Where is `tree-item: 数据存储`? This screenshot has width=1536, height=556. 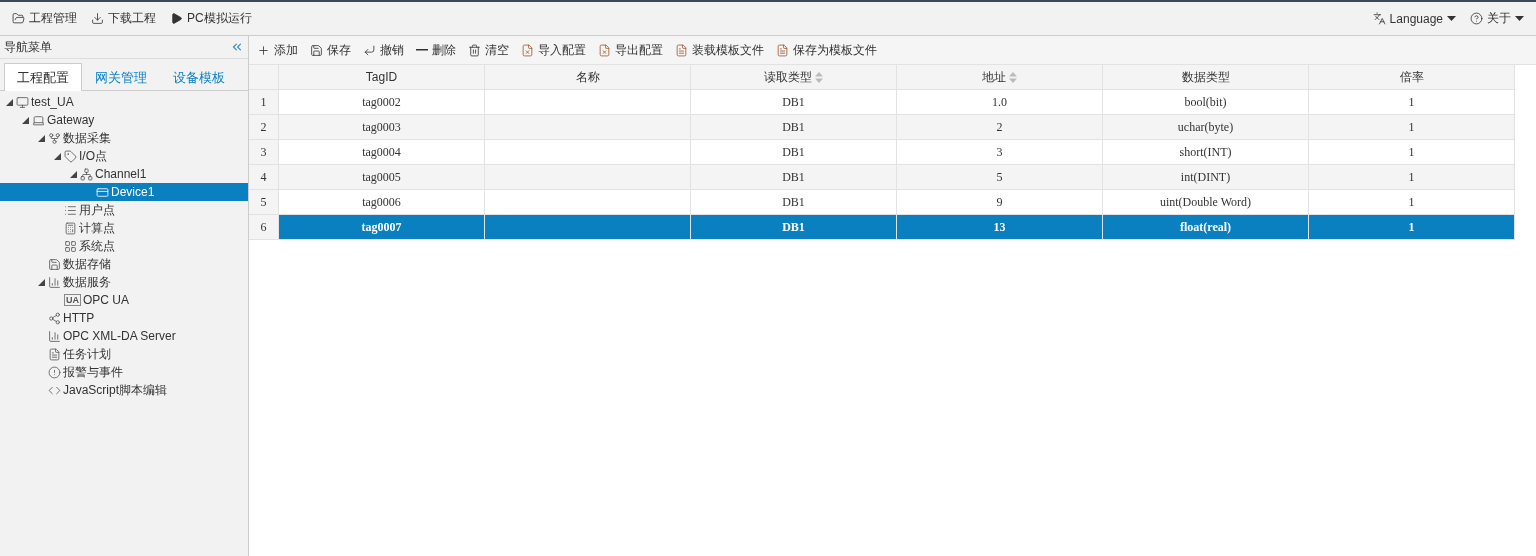
tree-item: 数据存储 is located at coordinates (124, 264).